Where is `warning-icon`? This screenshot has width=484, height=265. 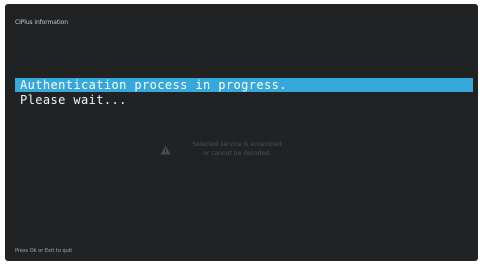 warning-icon is located at coordinates (165, 150).